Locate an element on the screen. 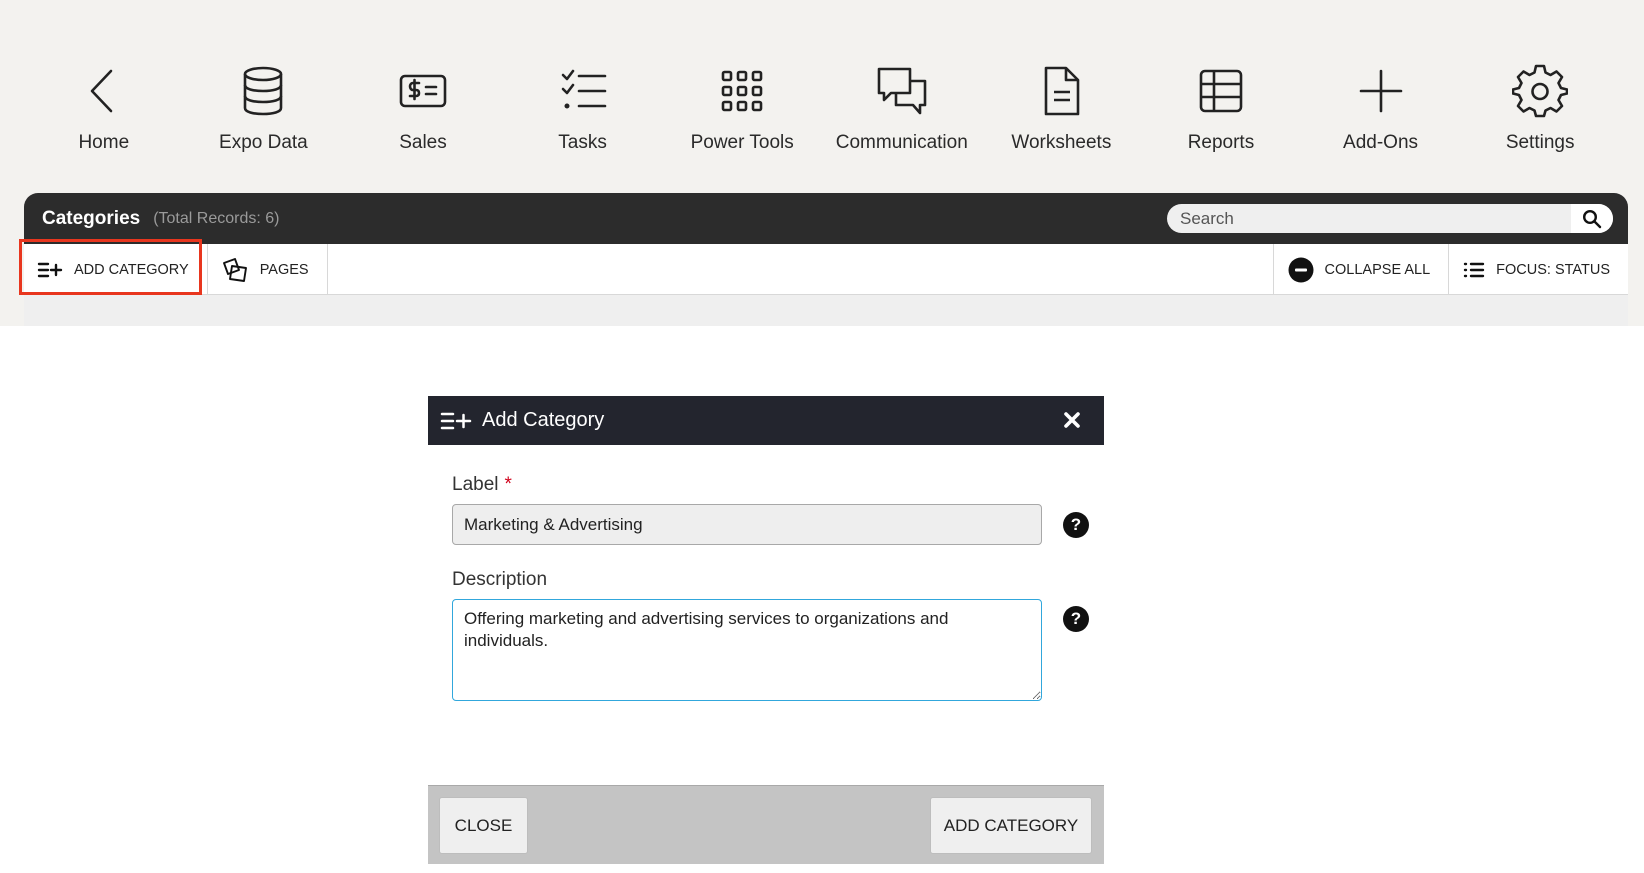 The height and width of the screenshot is (873, 1644). modal-title: Add Category is located at coordinates (543, 420).